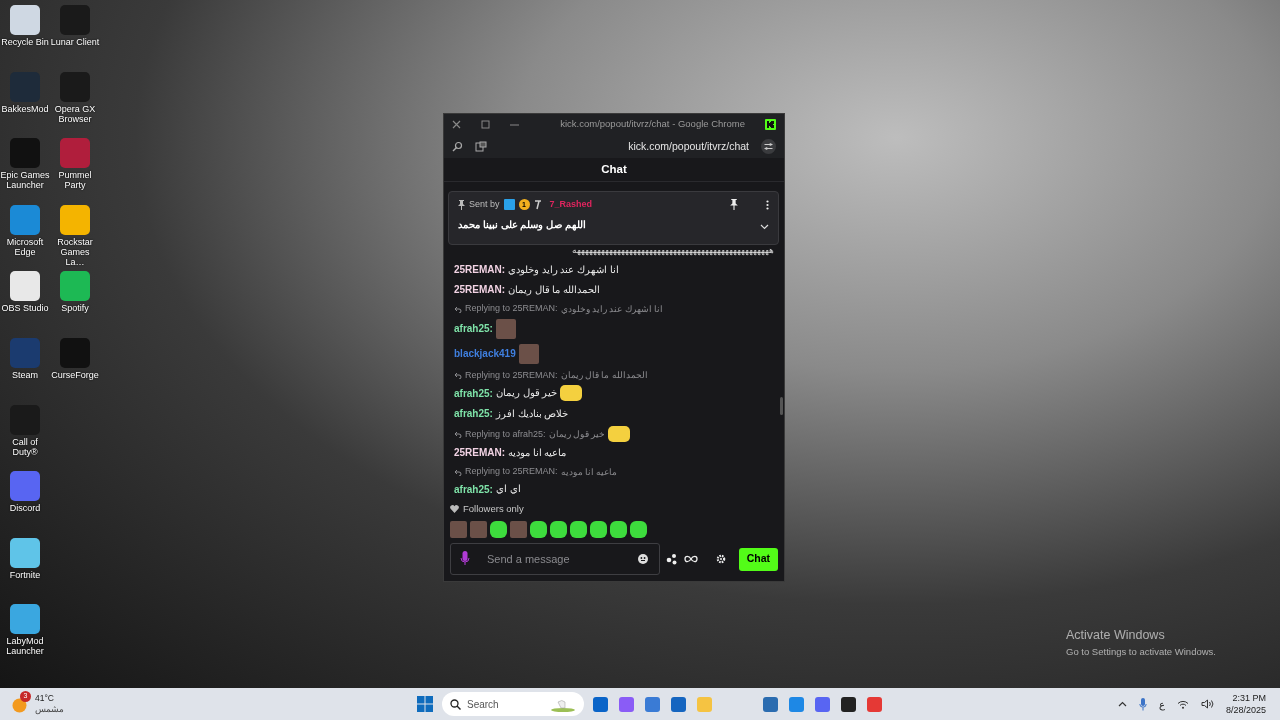  I want to click on weather-condition: مشمس, so click(49, 709).